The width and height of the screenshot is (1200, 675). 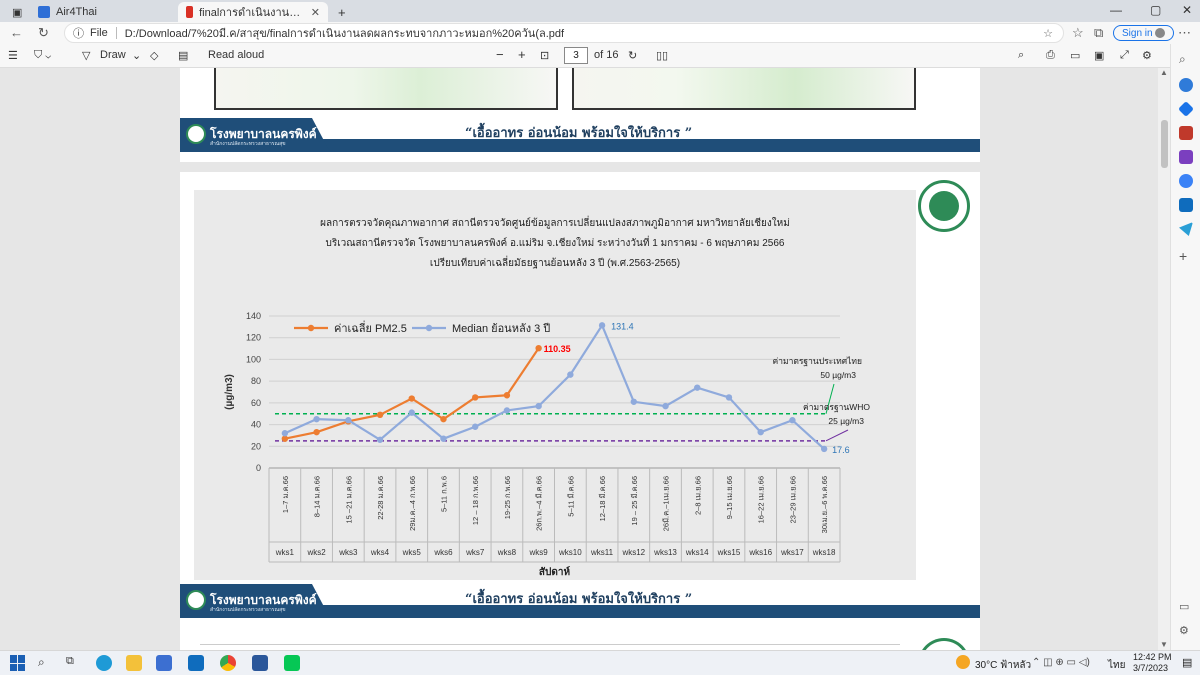 I want to click on reference-leader, so click(x=837, y=435).